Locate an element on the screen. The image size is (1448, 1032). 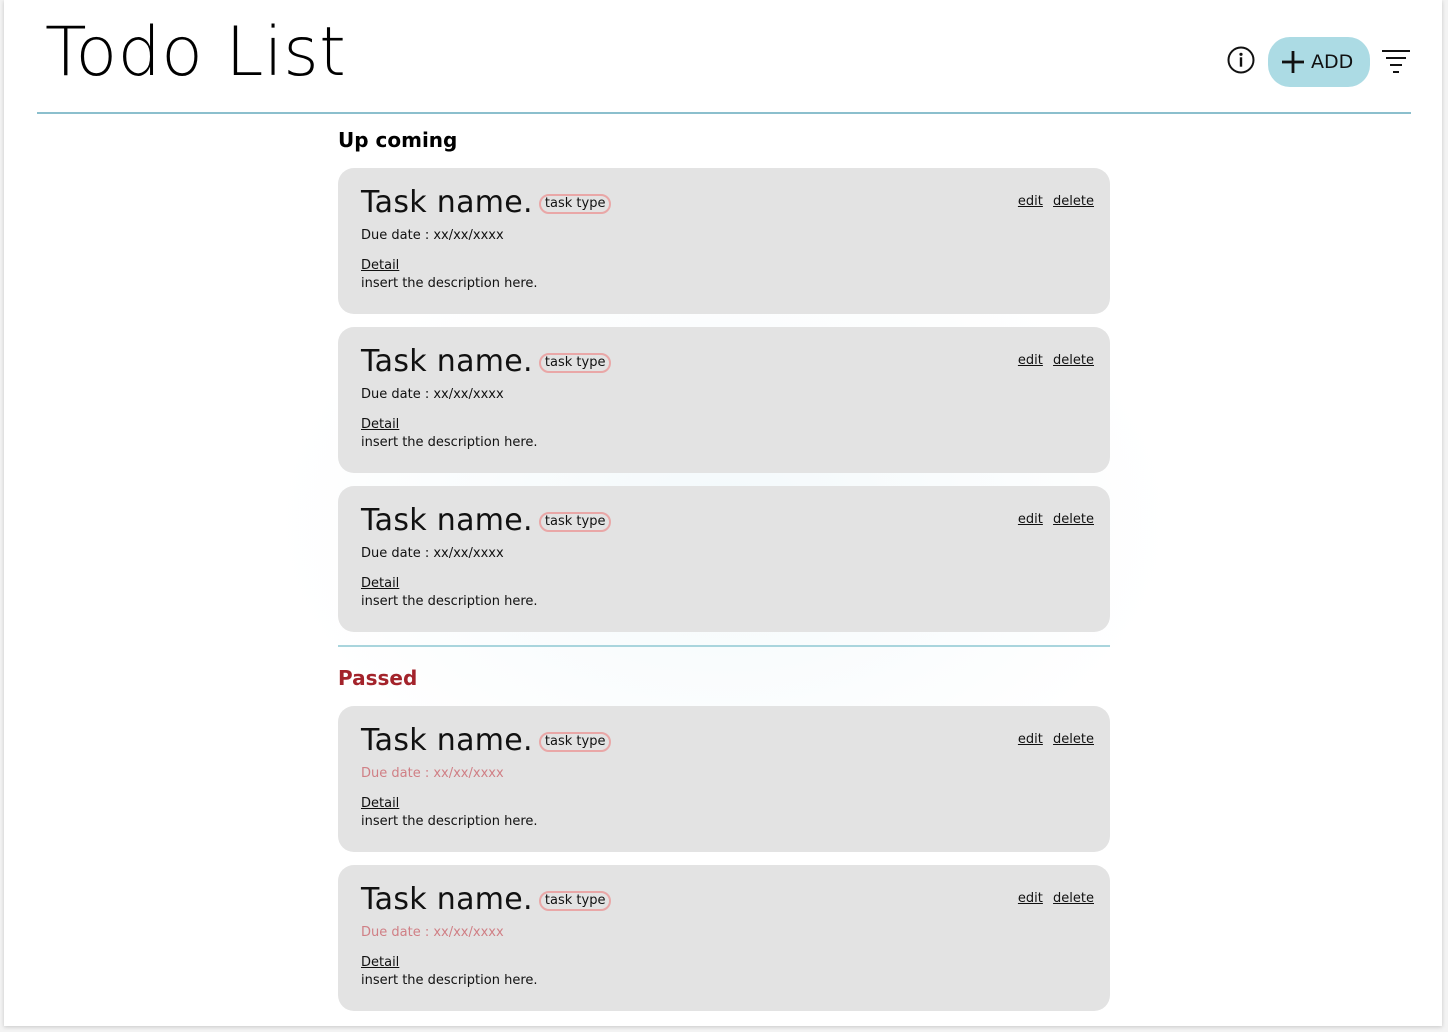
add-task-button: ADD is located at coordinates (1319, 62).